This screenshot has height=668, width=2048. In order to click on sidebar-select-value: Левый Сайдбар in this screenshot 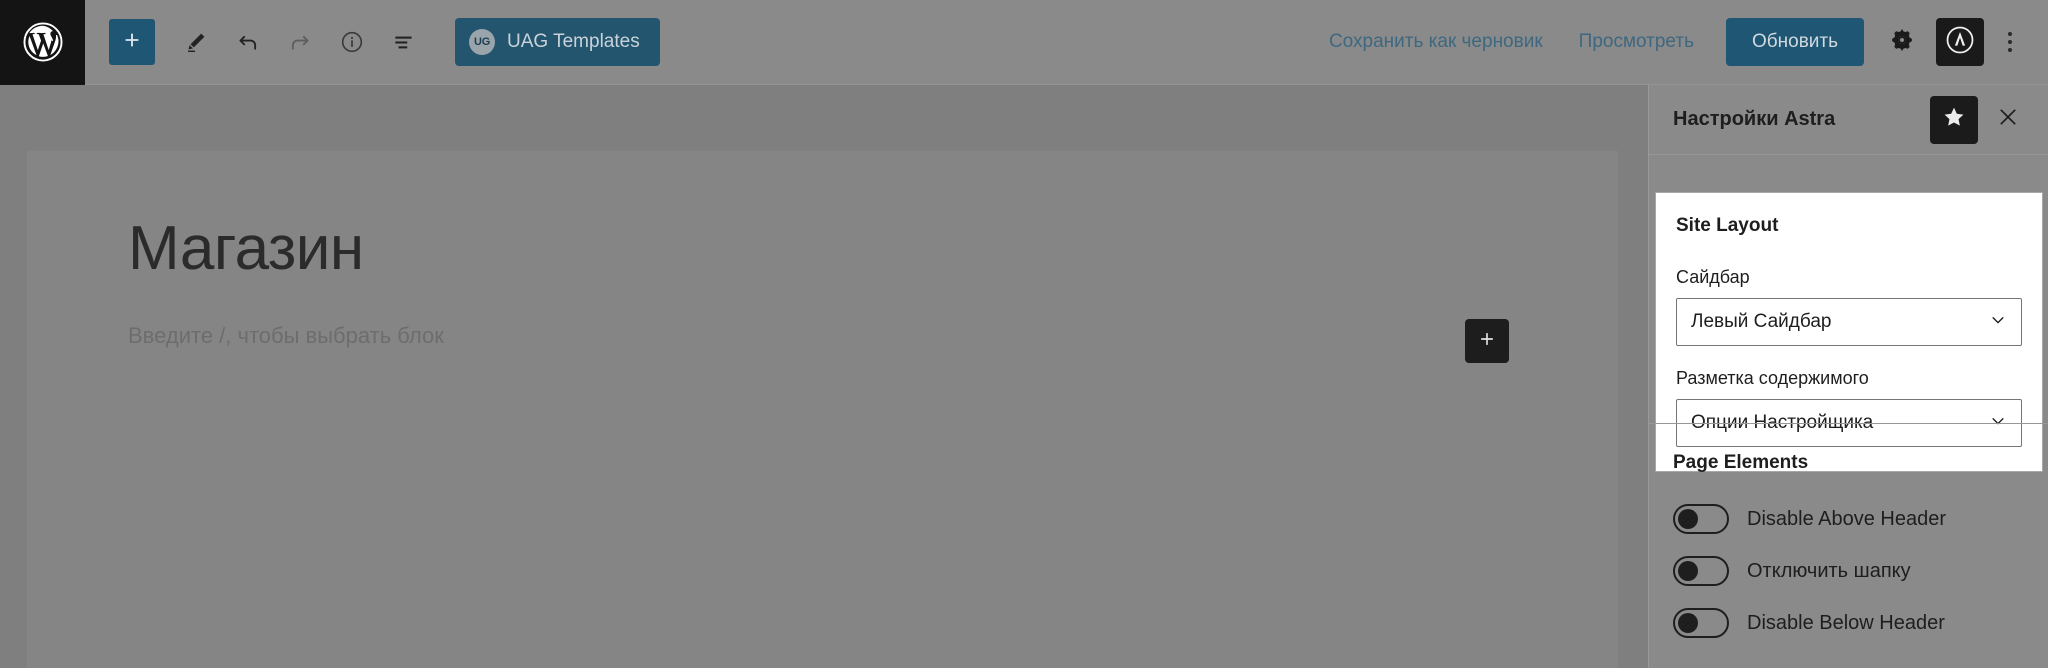, I will do `click(1761, 321)`.